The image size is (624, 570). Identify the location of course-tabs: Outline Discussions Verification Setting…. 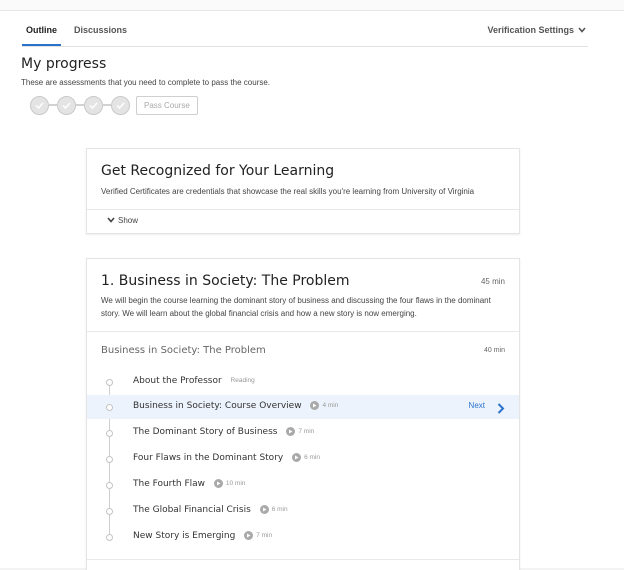
(305, 32).